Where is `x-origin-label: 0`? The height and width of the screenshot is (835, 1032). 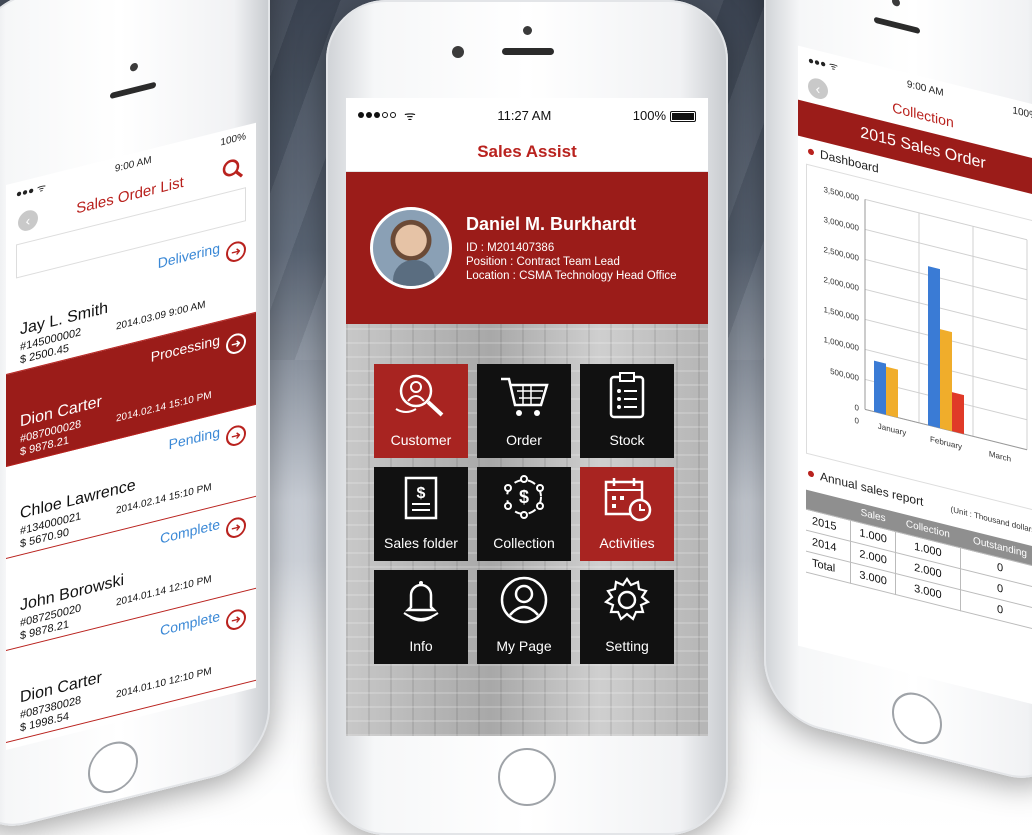 x-origin-label: 0 is located at coordinates (857, 421).